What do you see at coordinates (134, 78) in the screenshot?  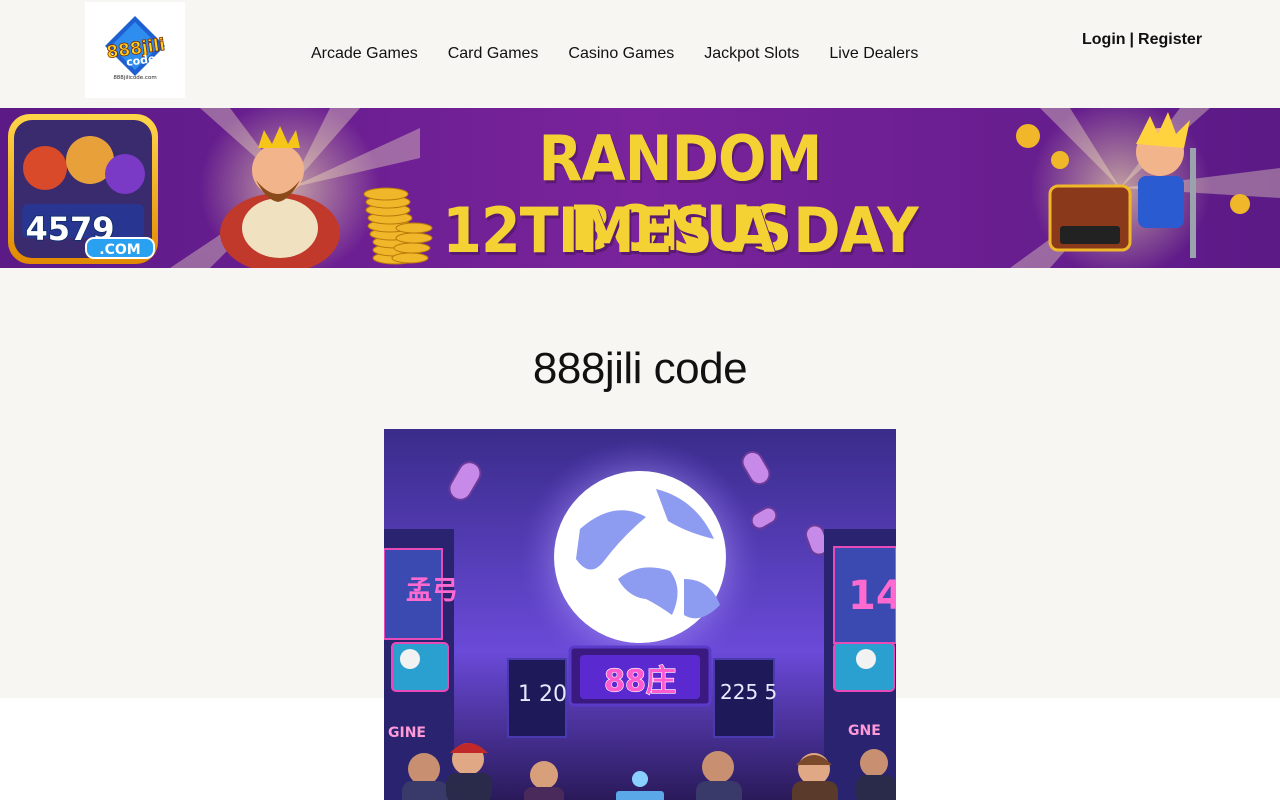 I see `logo-url: 888jilicode.com` at bounding box center [134, 78].